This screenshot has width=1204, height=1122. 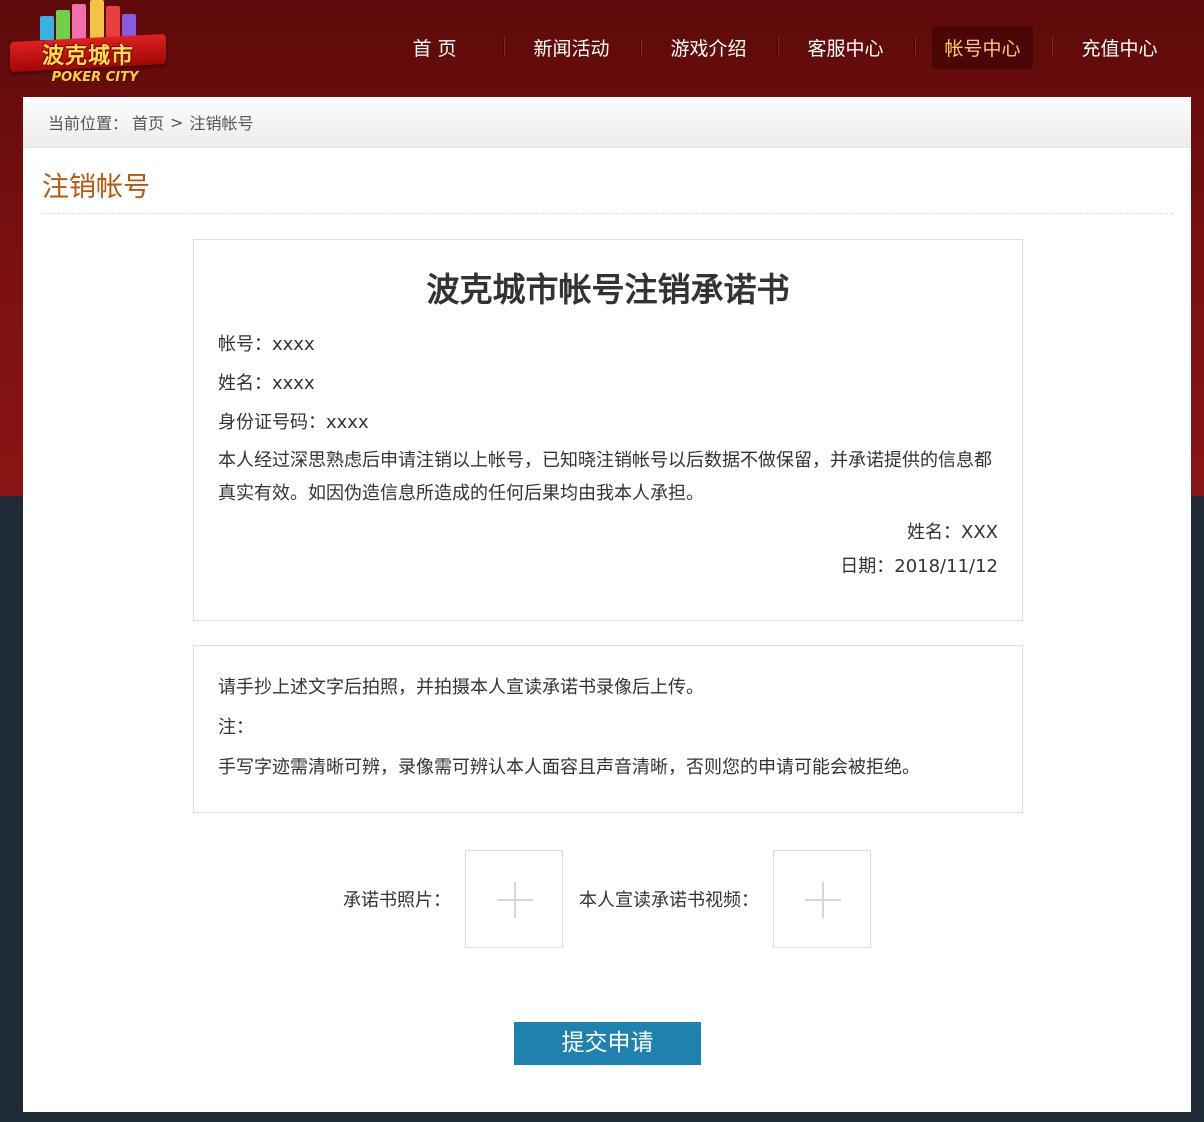 I want to click on nav-item-label: 首 页, so click(x=434, y=48).